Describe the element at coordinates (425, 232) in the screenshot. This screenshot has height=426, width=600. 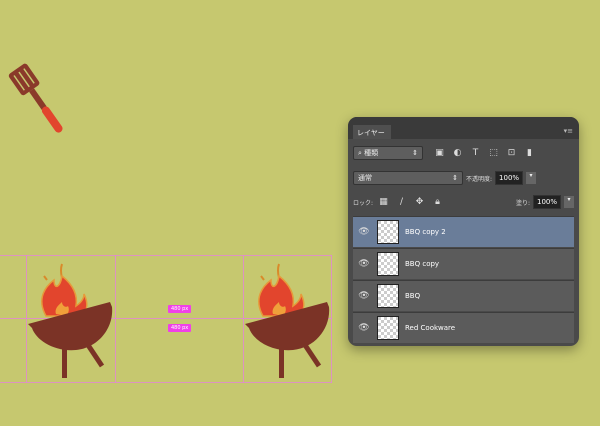
I see `layer-name: BBQ copy 2` at that location.